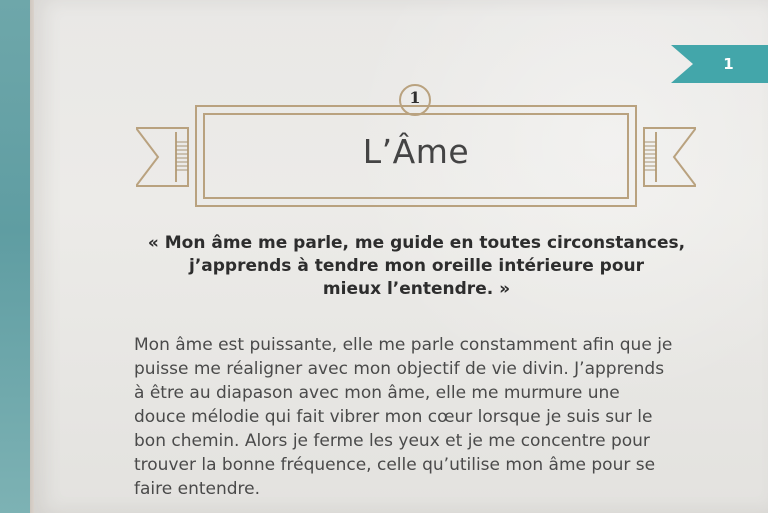 This screenshot has height=513, width=768. What do you see at coordinates (719, 64) in the screenshot?
I see `chapter-ribbon-marker: 1` at bounding box center [719, 64].